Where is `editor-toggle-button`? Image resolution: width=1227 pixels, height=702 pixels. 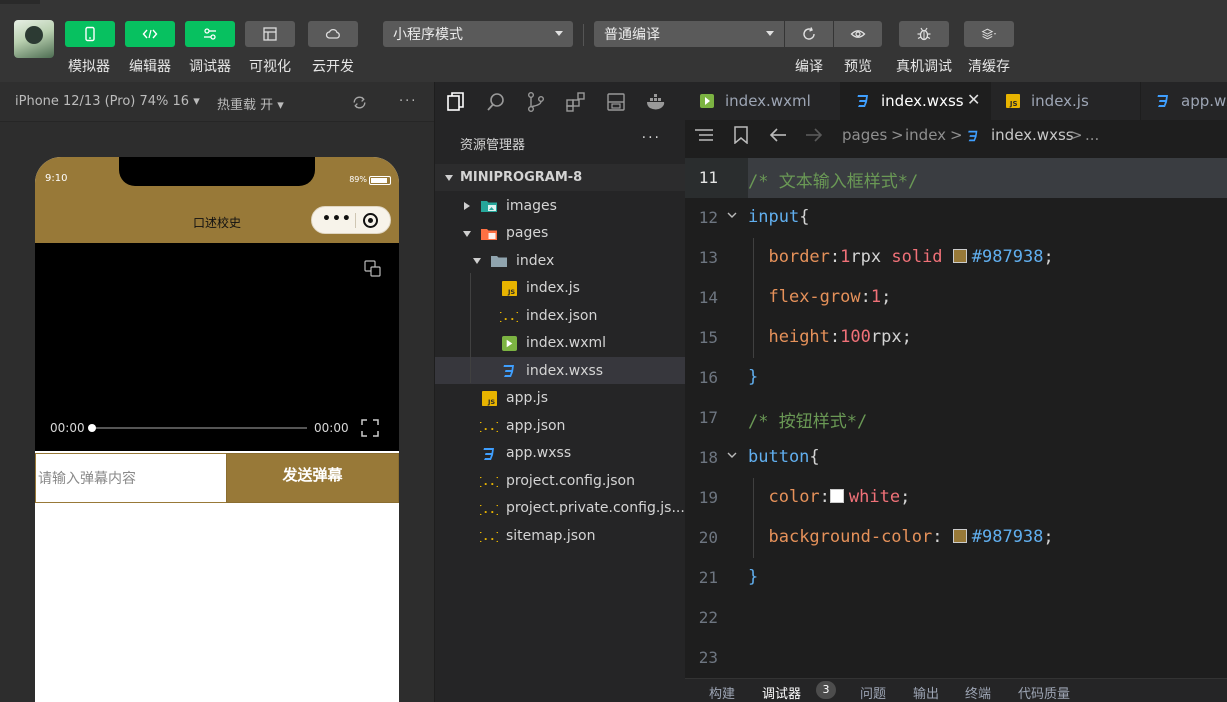
editor-toggle-button is located at coordinates (150, 34).